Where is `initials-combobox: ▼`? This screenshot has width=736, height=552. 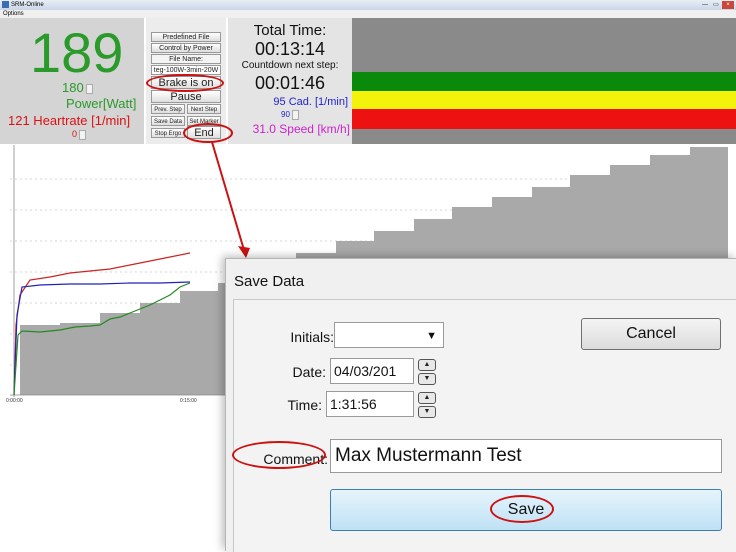
initials-combobox: ▼ is located at coordinates (389, 335).